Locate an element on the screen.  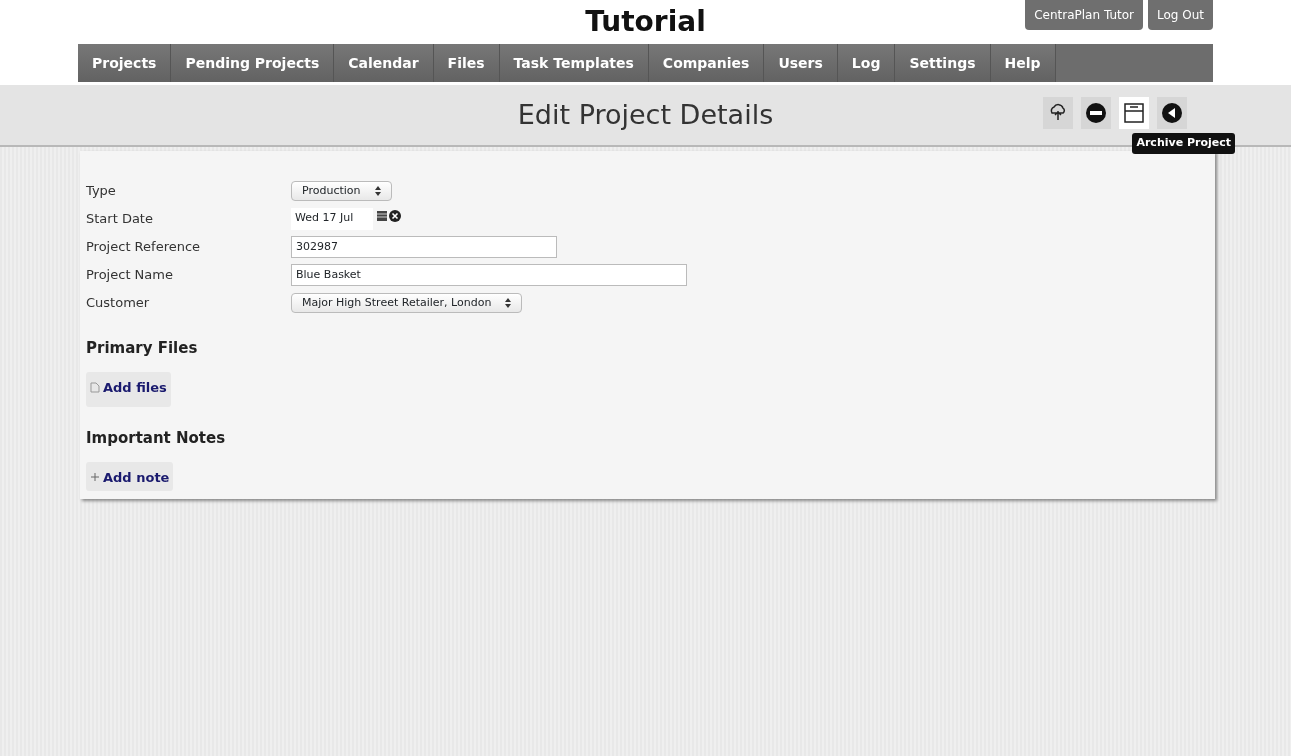
field-label: Project Reference is located at coordinates (144, 247).